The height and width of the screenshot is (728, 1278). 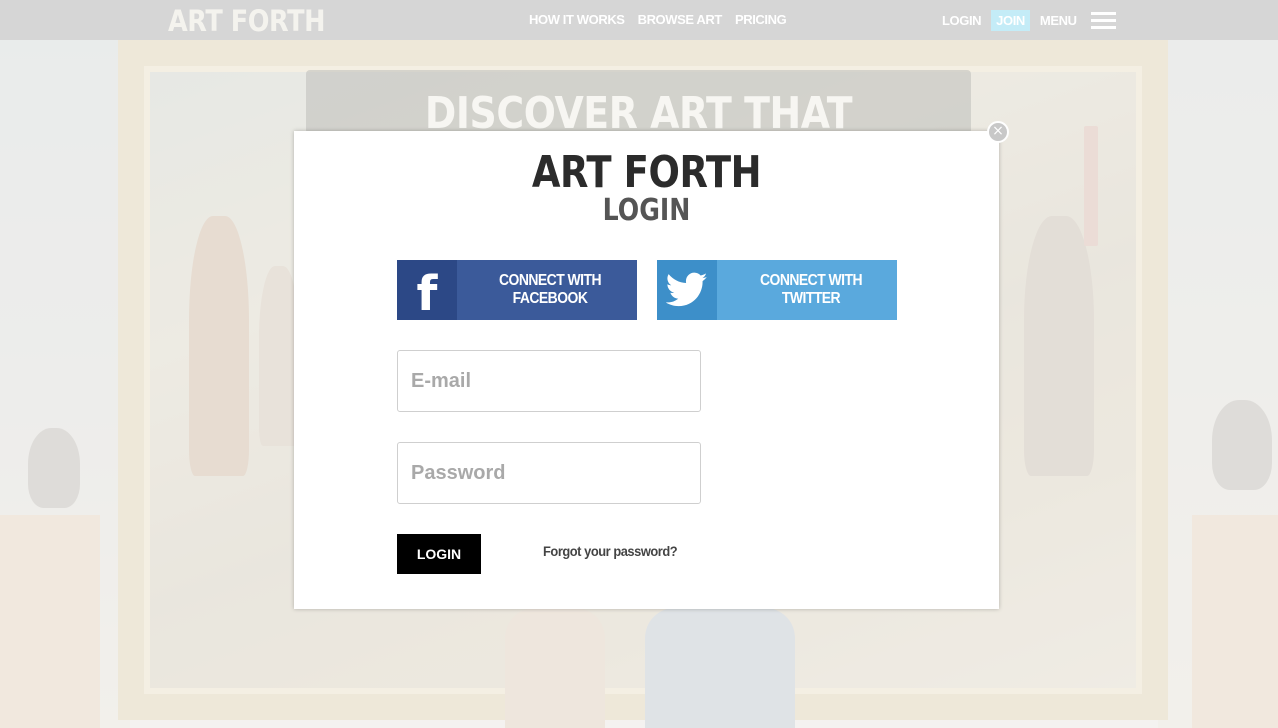 I want to click on forgot-password-link: Forgot your password?, so click(x=610, y=551).